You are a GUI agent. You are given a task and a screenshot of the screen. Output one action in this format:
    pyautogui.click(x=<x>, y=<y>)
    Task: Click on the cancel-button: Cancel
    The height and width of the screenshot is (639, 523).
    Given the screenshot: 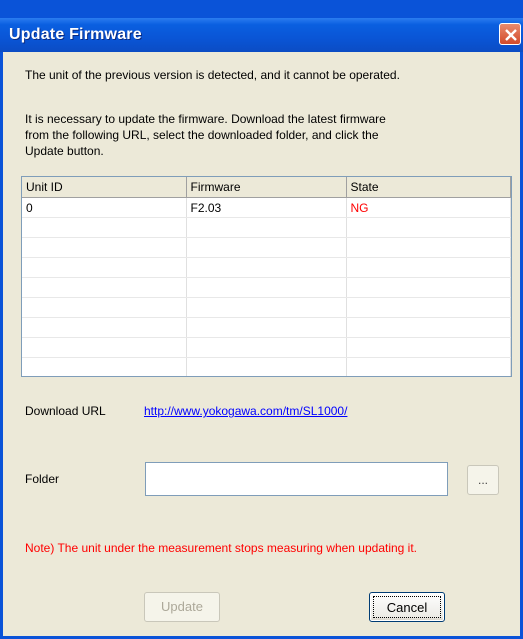 What is the action you would take?
    pyautogui.click(x=407, y=607)
    